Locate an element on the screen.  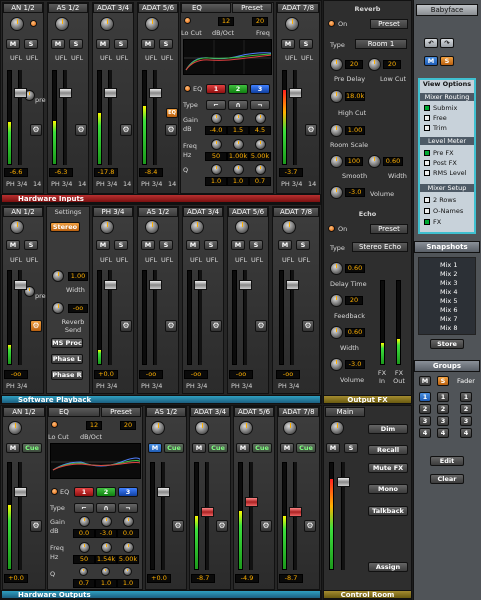
group-solo-4: 4 is located at coordinates (443, 433).